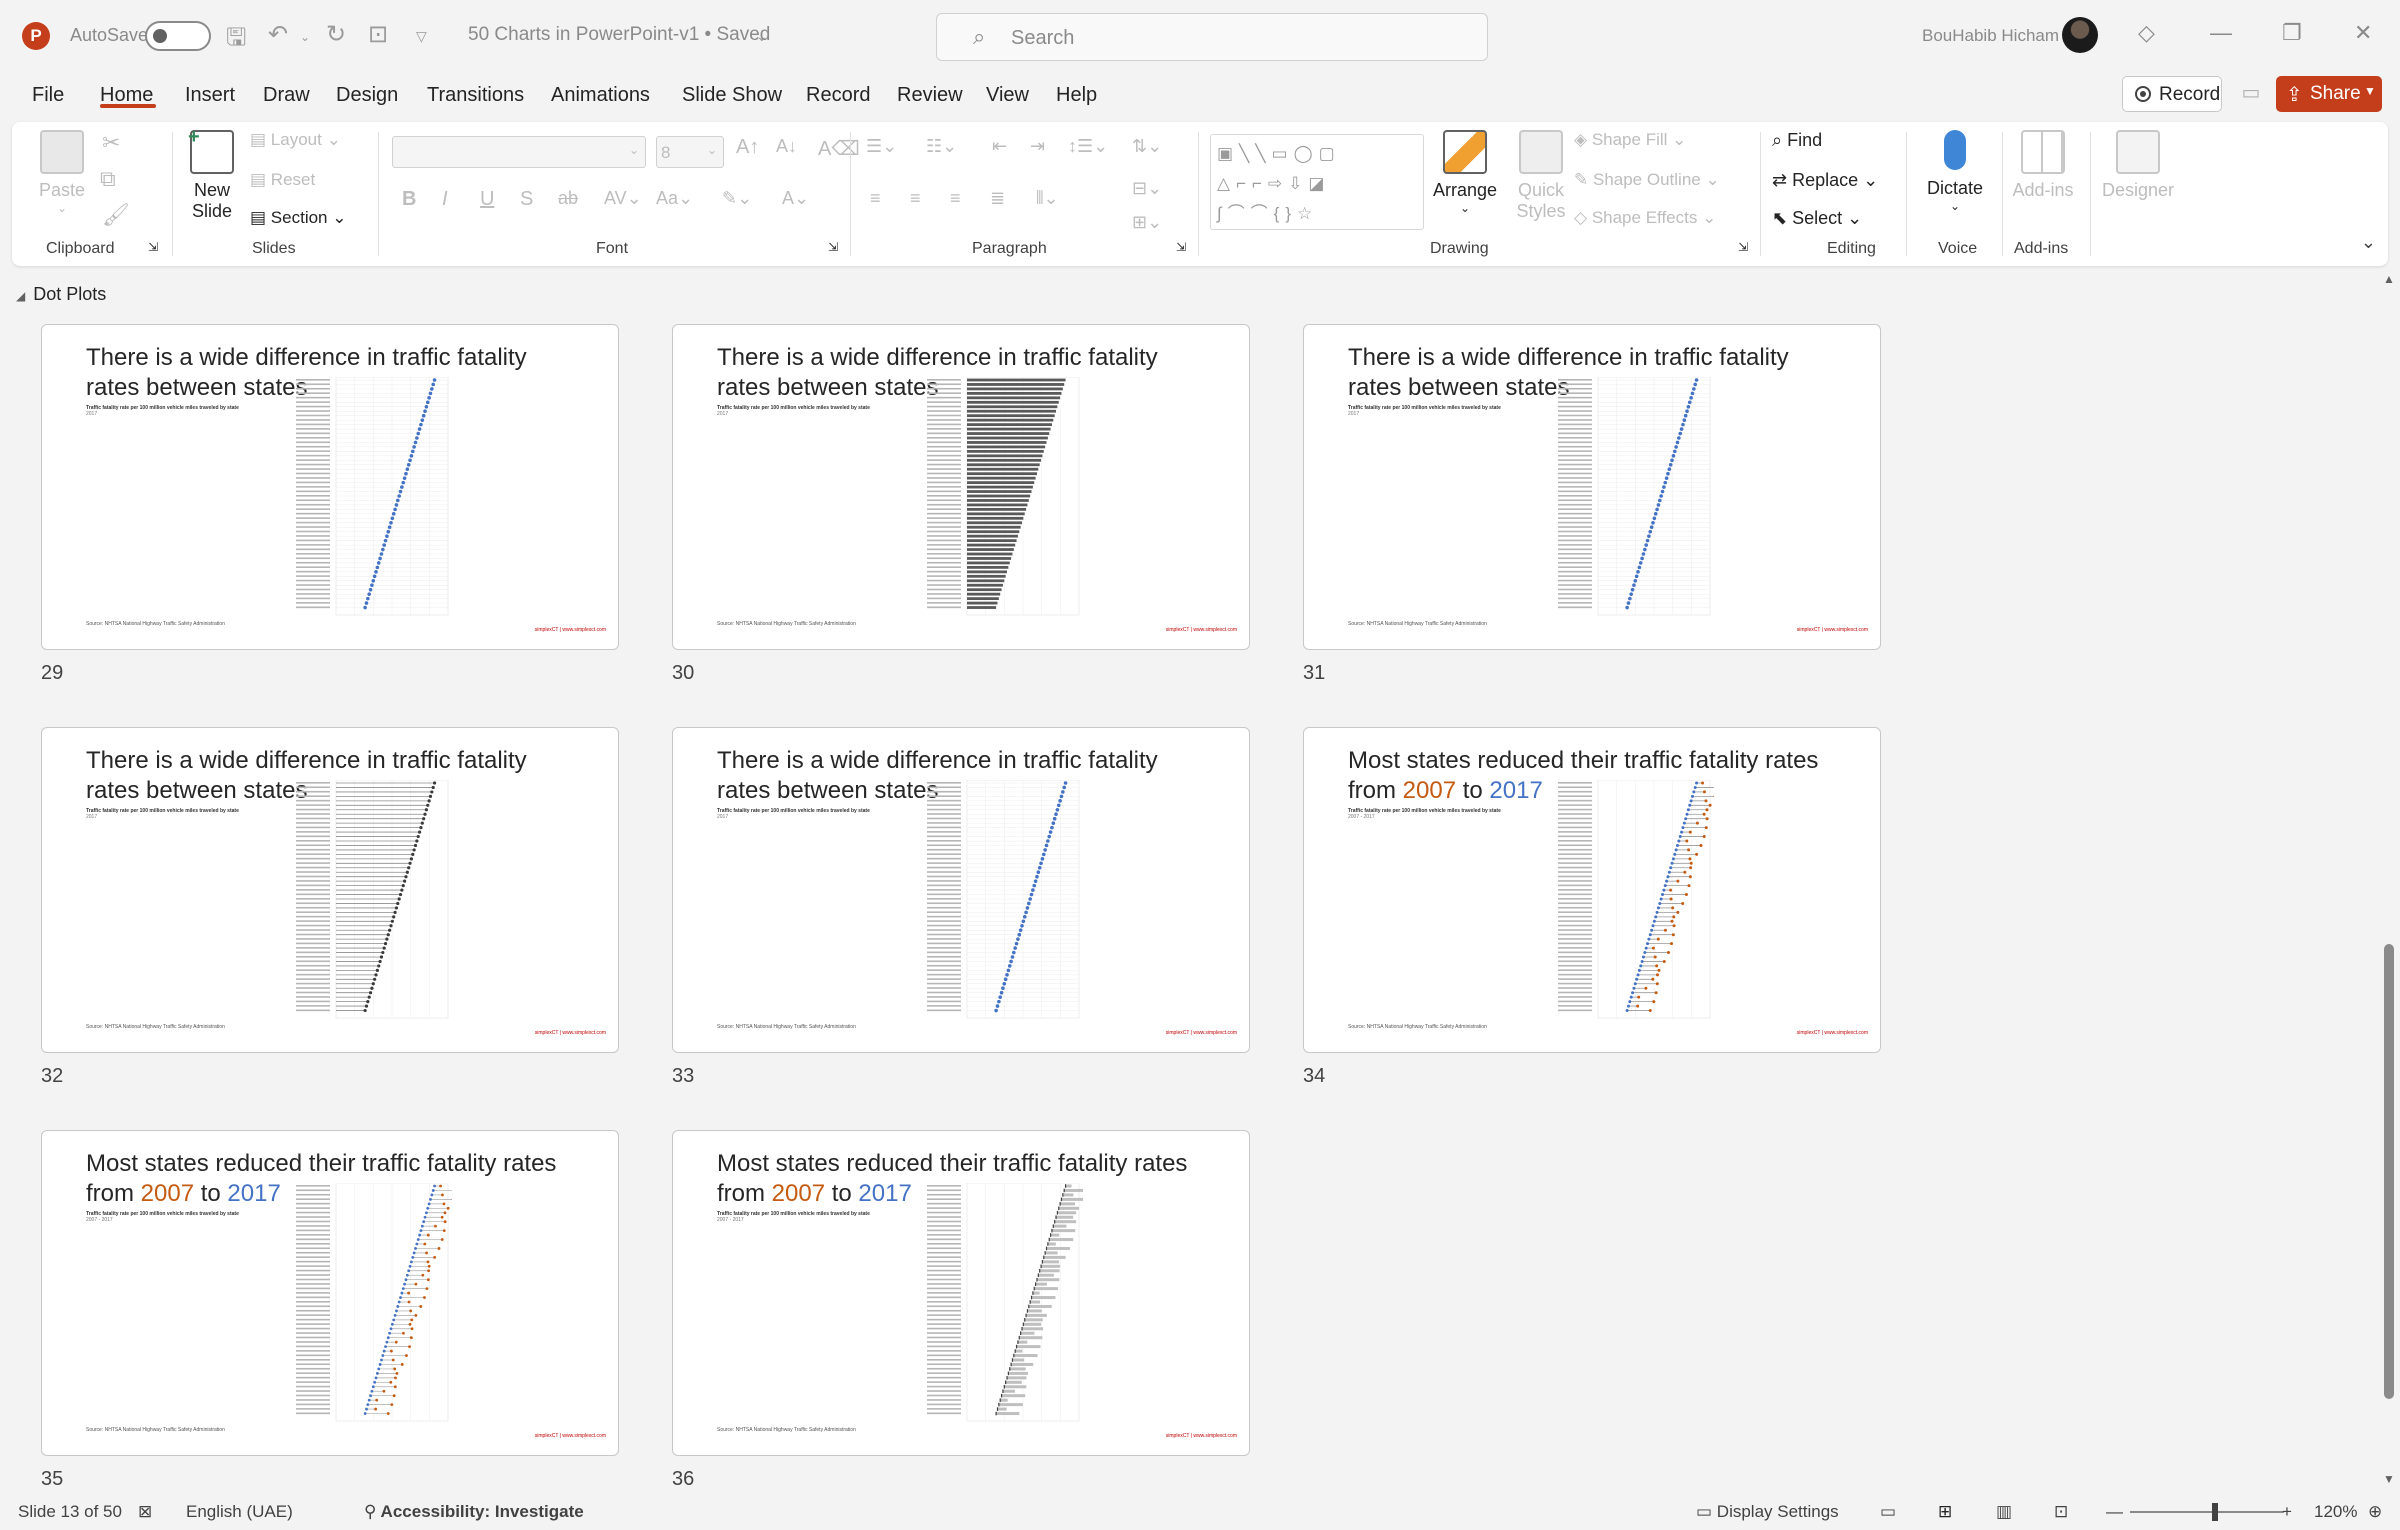  I want to click on cut-icon: ✂, so click(111, 143).